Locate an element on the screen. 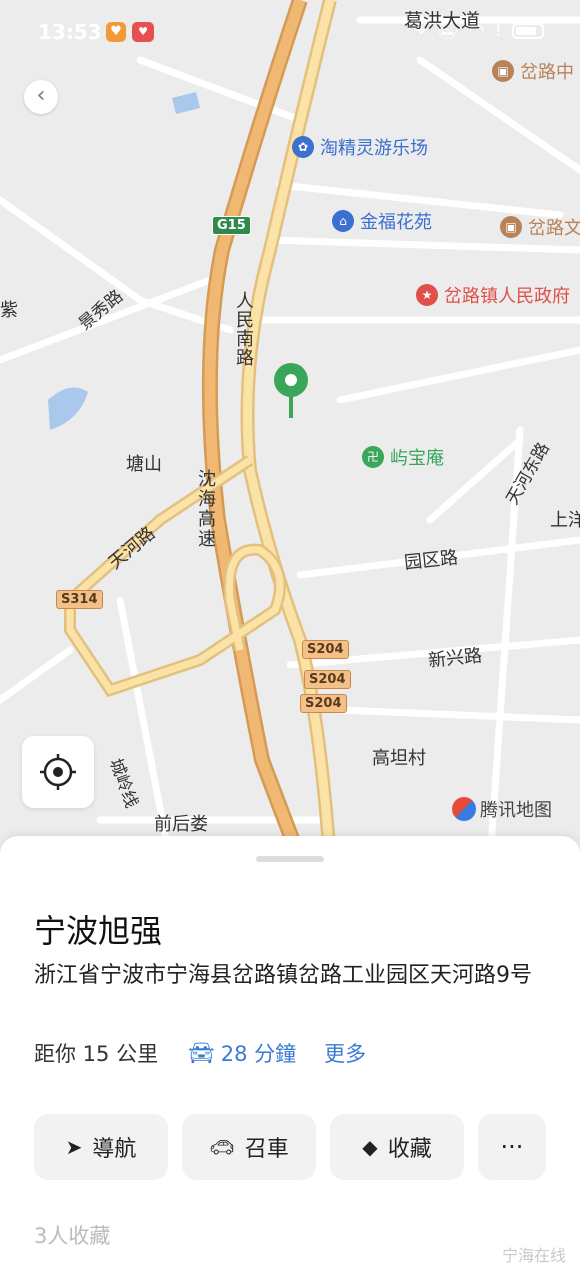 The image size is (580, 1280). place-title: 宁波旭强 is located at coordinates (98, 931).